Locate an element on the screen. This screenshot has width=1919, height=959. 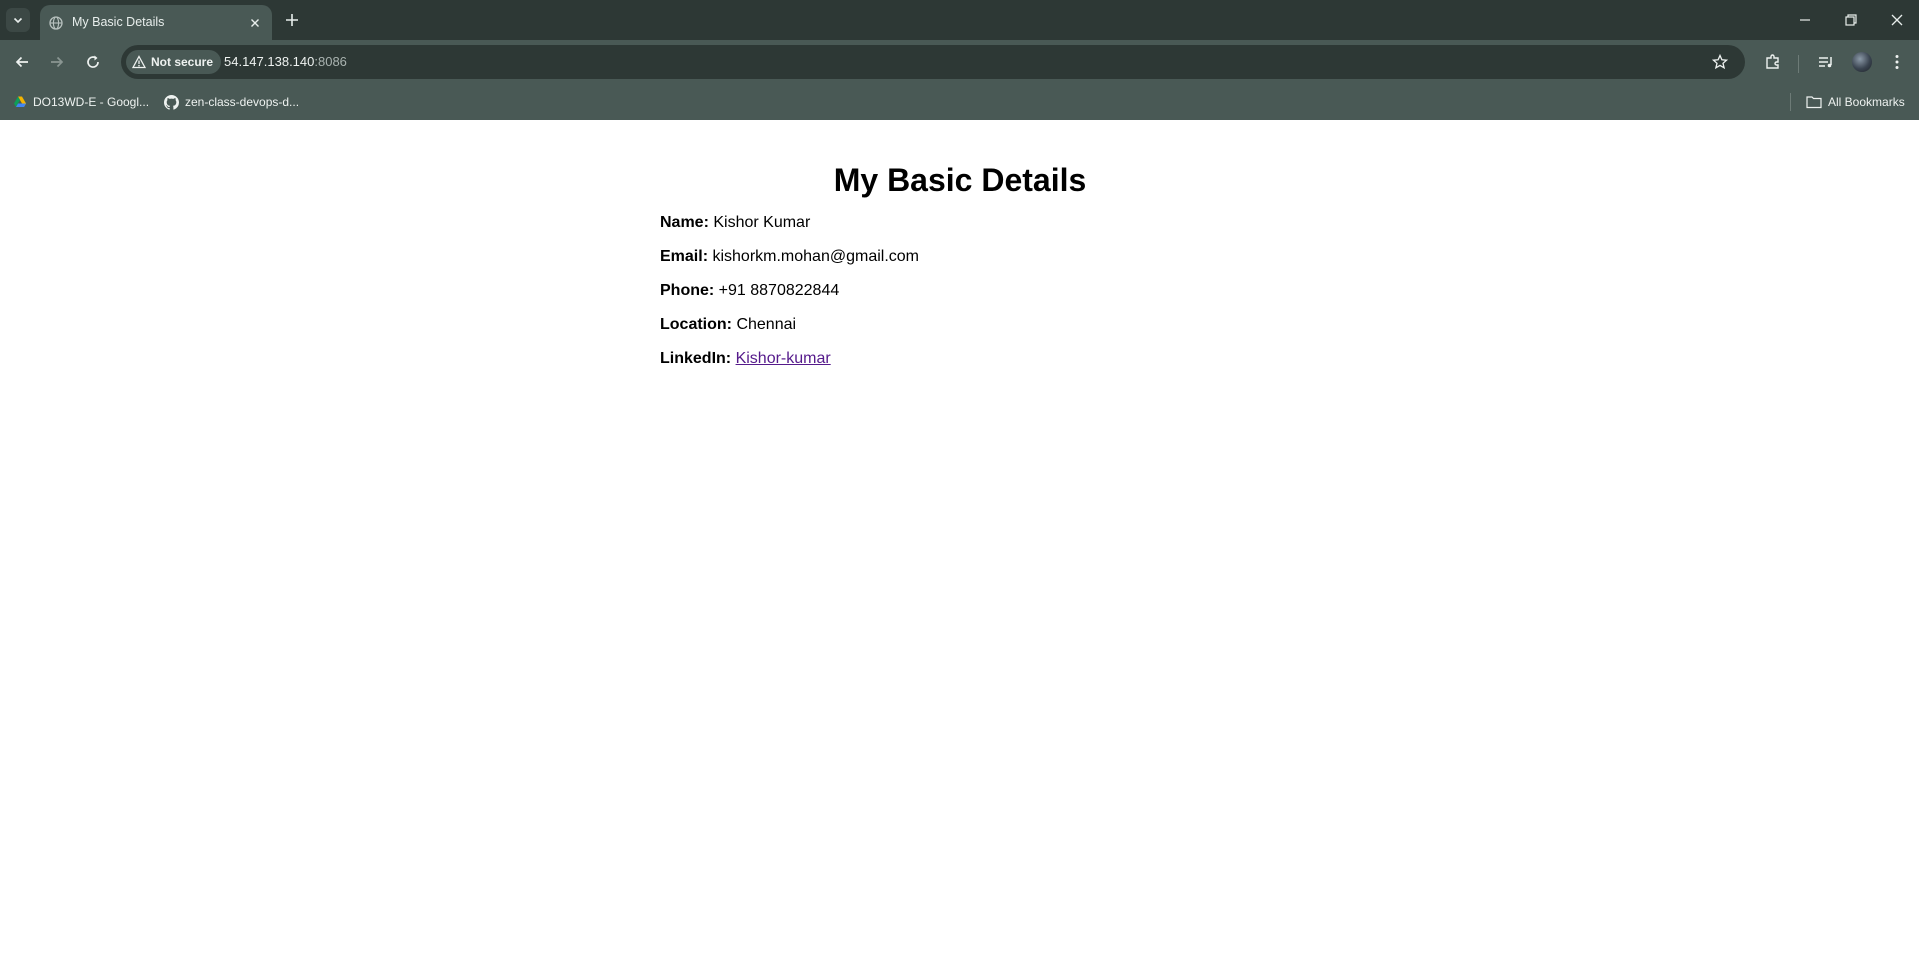
all-bookmarks-button: All Bookmarks is located at coordinates (1855, 102).